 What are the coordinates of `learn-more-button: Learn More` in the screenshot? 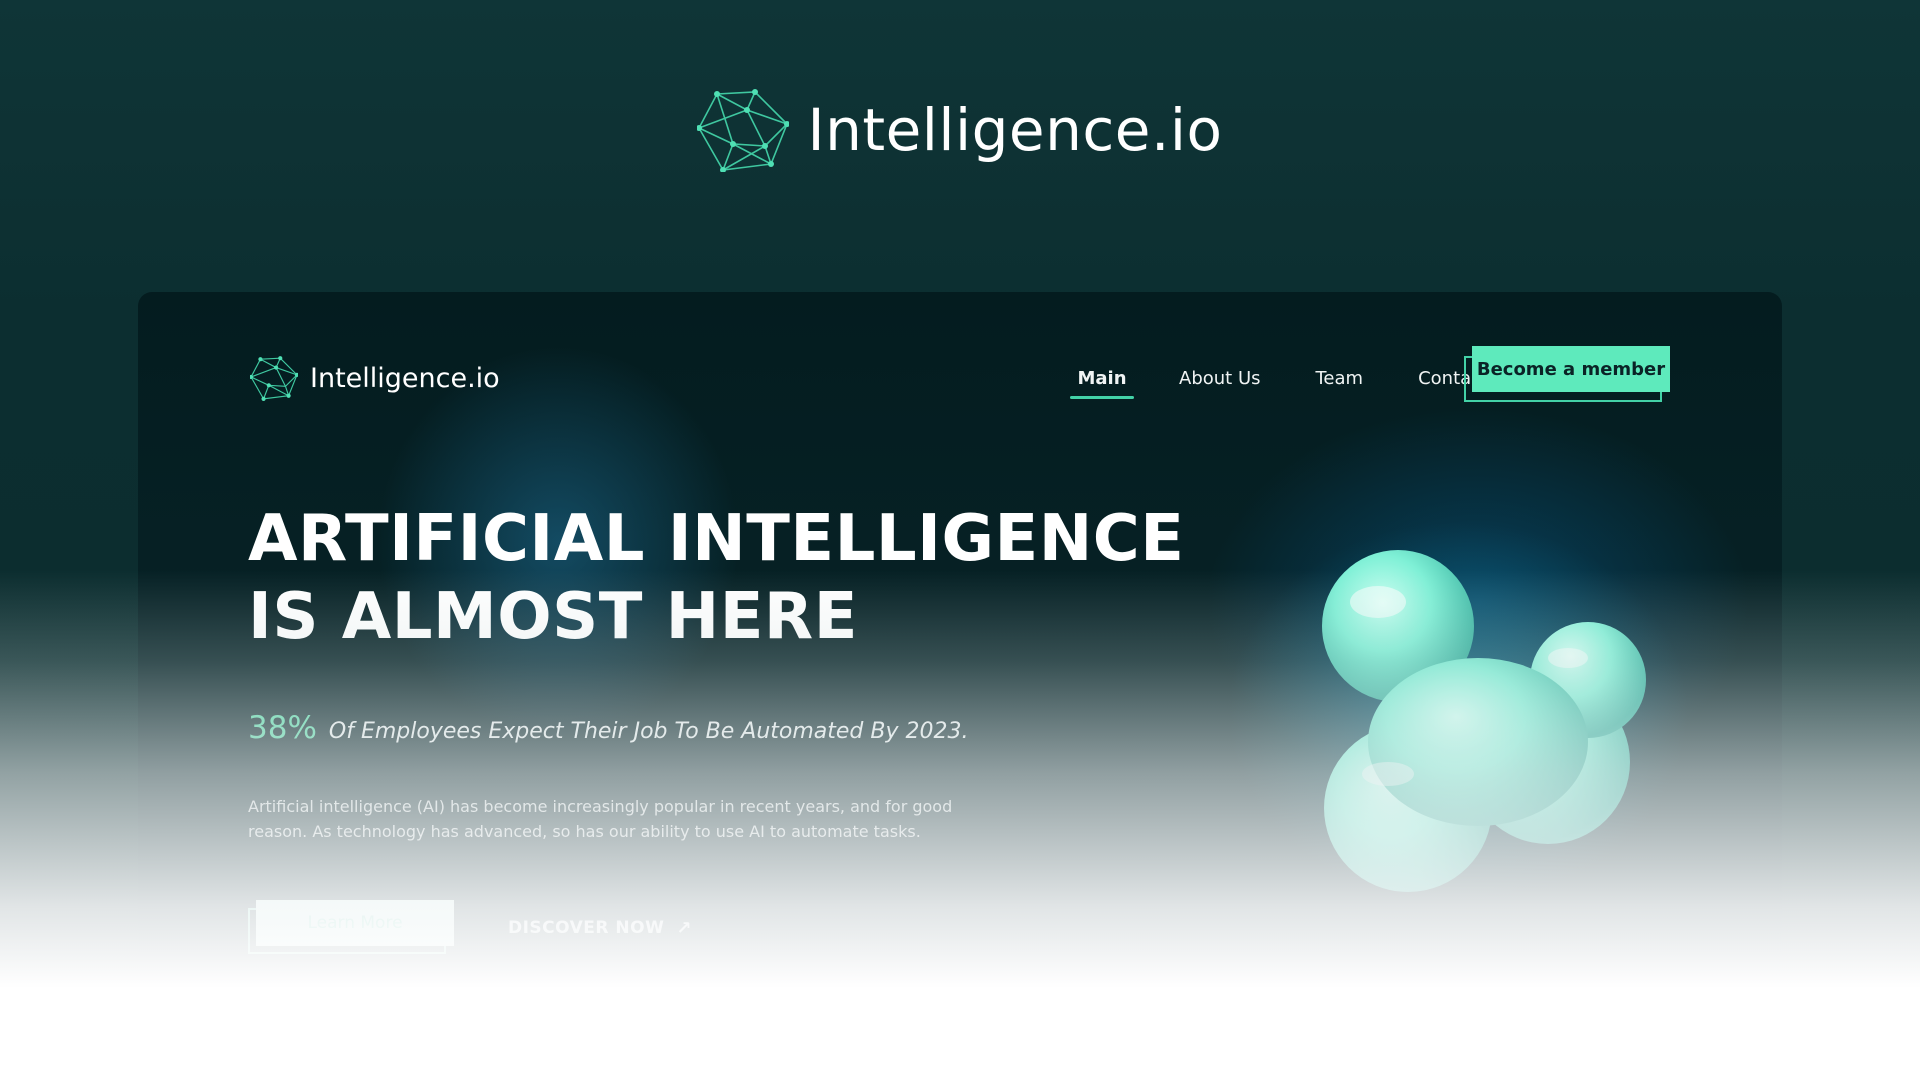 It's located at (355, 923).